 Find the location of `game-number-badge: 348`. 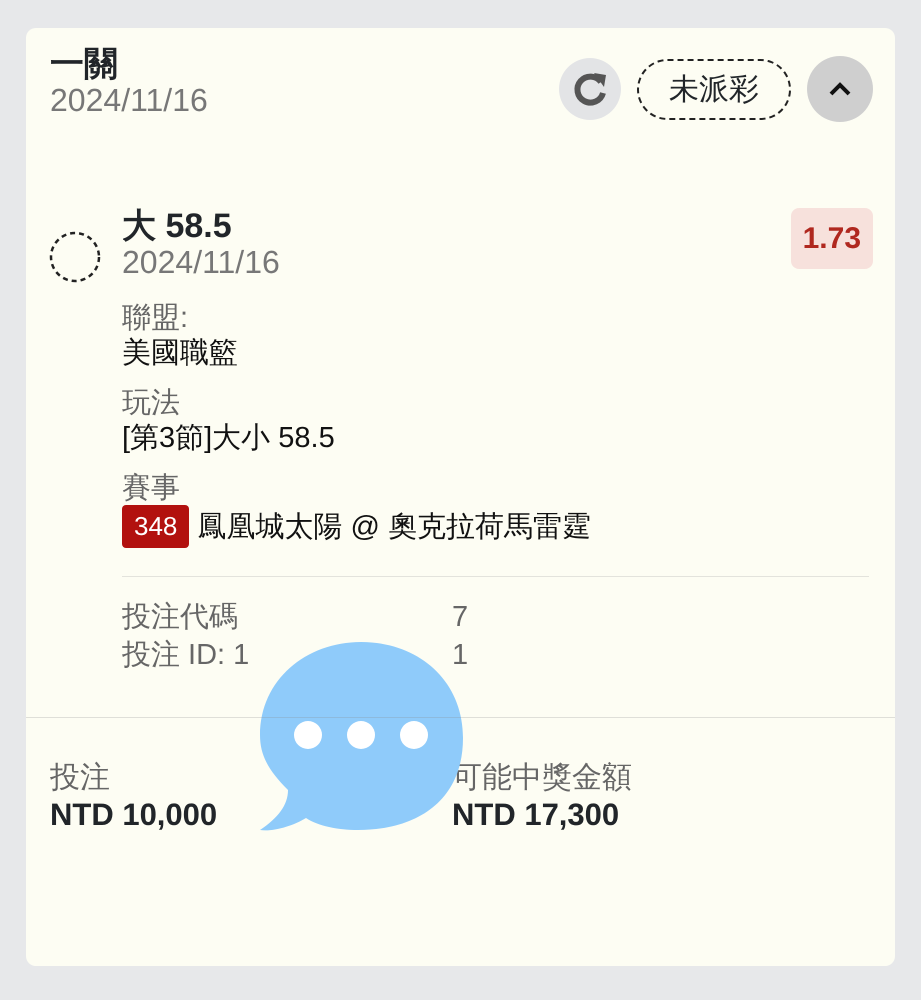

game-number-badge: 348 is located at coordinates (156, 526).